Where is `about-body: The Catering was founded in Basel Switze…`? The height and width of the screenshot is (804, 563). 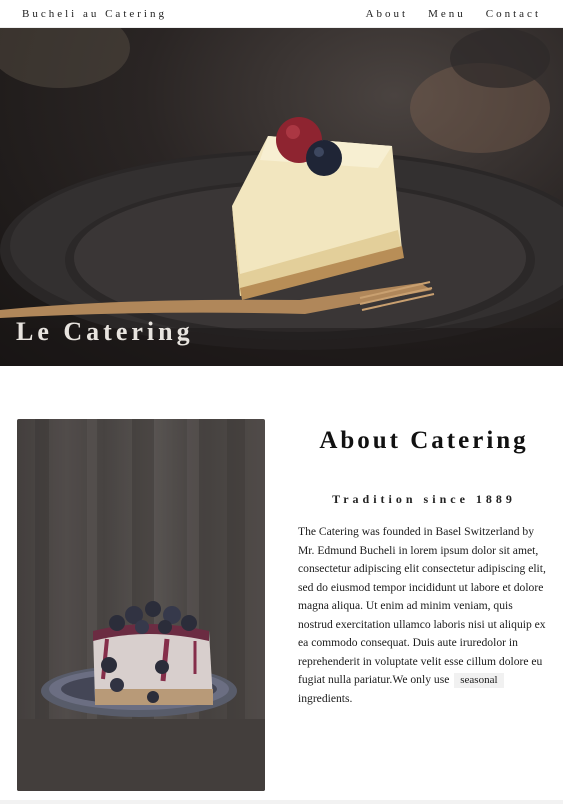 about-body: The Catering was founded in Basel Switze… is located at coordinates (423, 615).